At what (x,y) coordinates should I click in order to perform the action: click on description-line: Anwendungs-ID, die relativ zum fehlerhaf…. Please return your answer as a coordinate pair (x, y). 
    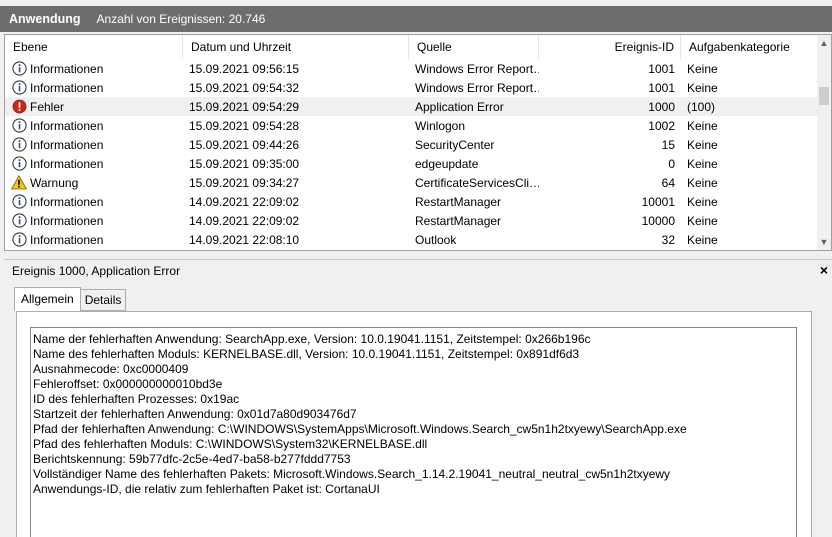
    Looking at the image, I should click on (206, 489).